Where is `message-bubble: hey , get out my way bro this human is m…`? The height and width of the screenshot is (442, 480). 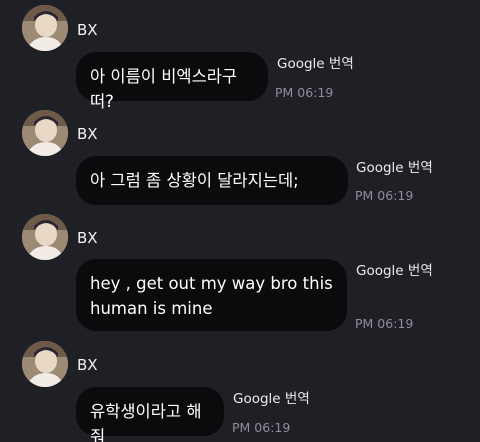
message-bubble: hey , get out my way bro this human is m… is located at coordinates (211, 295).